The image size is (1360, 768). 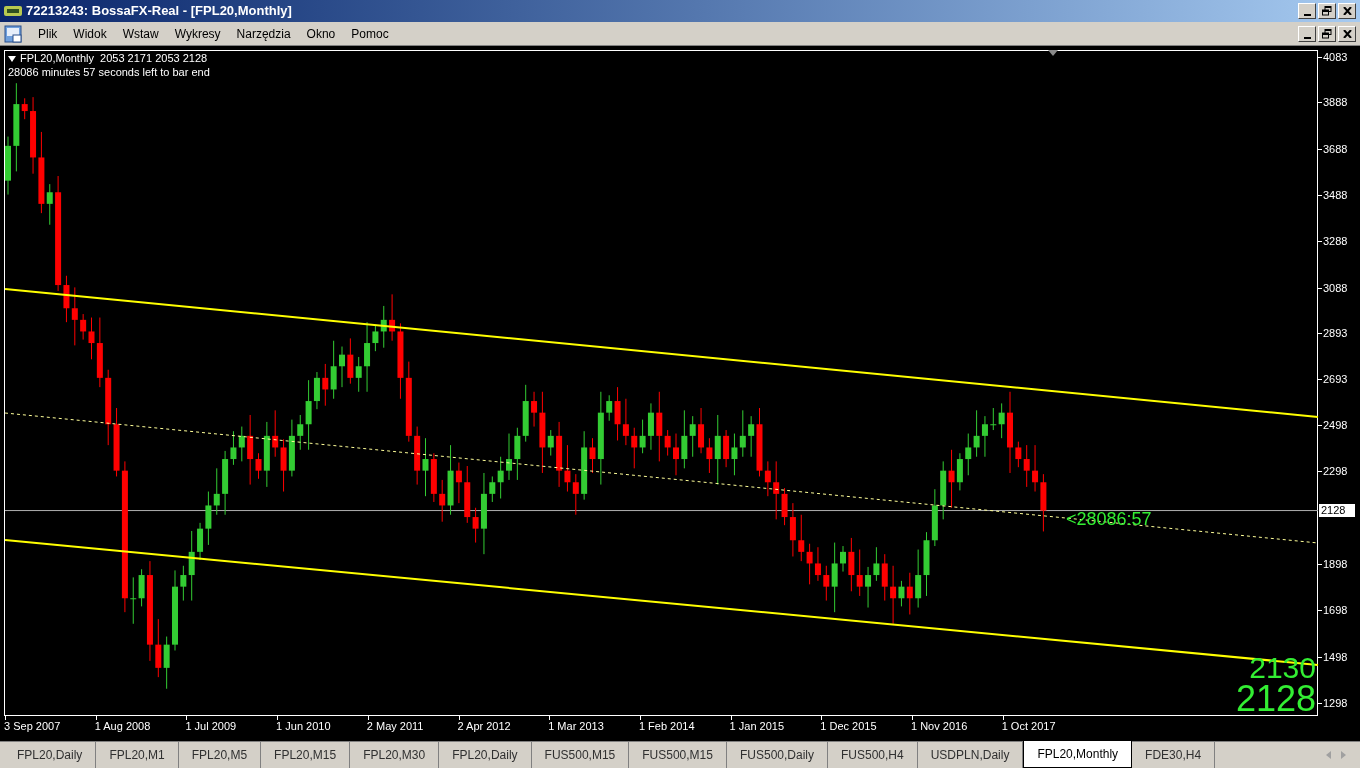 I want to click on chart-tab: FUS500,Daily, so click(x=777, y=755).